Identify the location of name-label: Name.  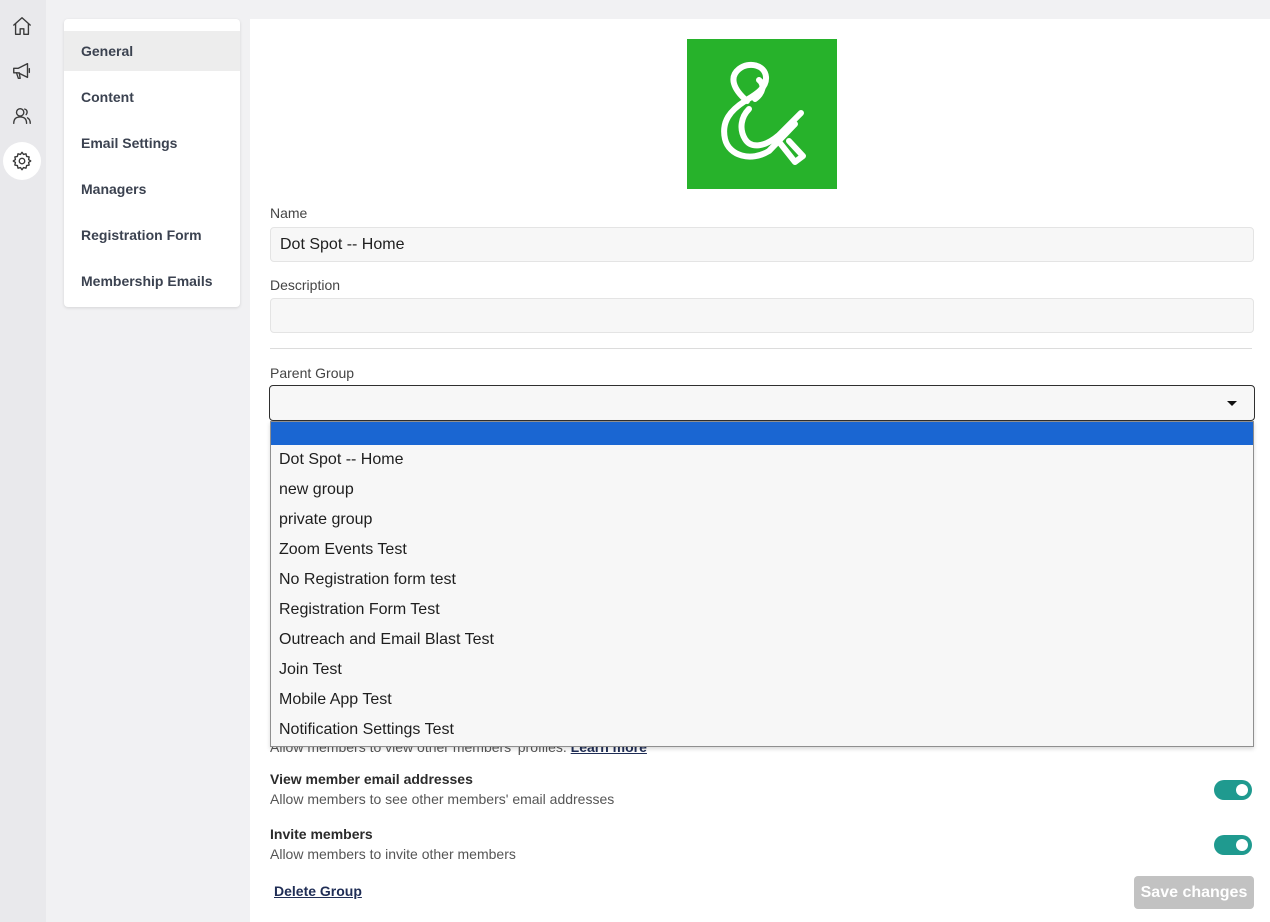
(289, 213).